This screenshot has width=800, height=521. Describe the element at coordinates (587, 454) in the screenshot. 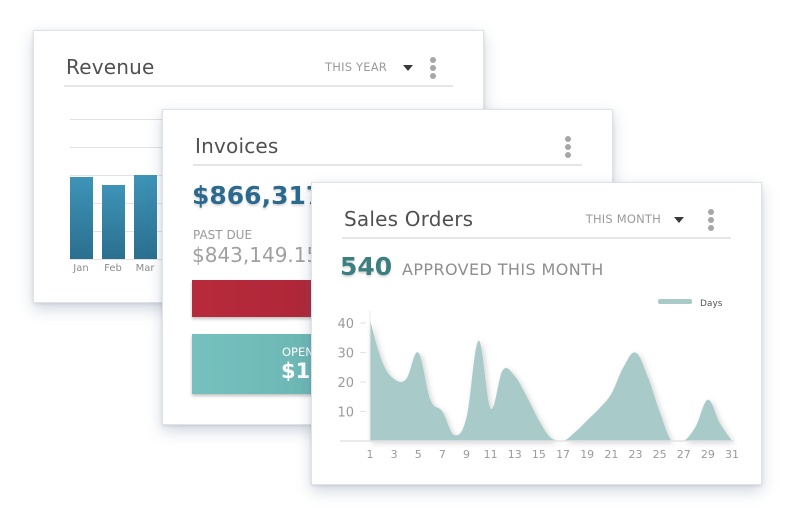

I see `x-tick-label: 19` at that location.